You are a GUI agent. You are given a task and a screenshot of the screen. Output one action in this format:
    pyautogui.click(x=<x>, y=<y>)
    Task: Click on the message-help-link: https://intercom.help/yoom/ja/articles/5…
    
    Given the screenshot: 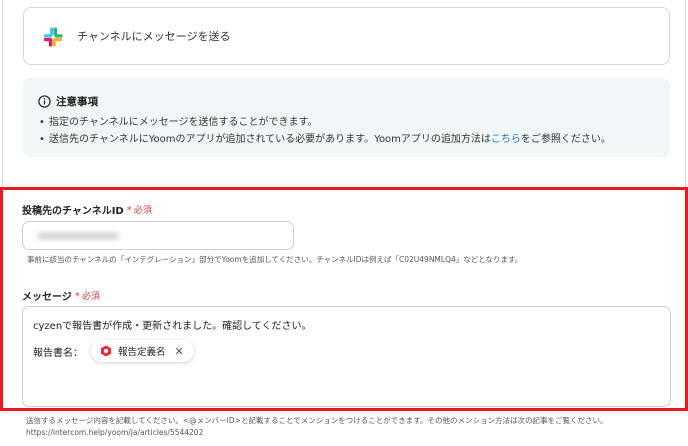 What is the action you would take?
    pyautogui.click(x=114, y=432)
    